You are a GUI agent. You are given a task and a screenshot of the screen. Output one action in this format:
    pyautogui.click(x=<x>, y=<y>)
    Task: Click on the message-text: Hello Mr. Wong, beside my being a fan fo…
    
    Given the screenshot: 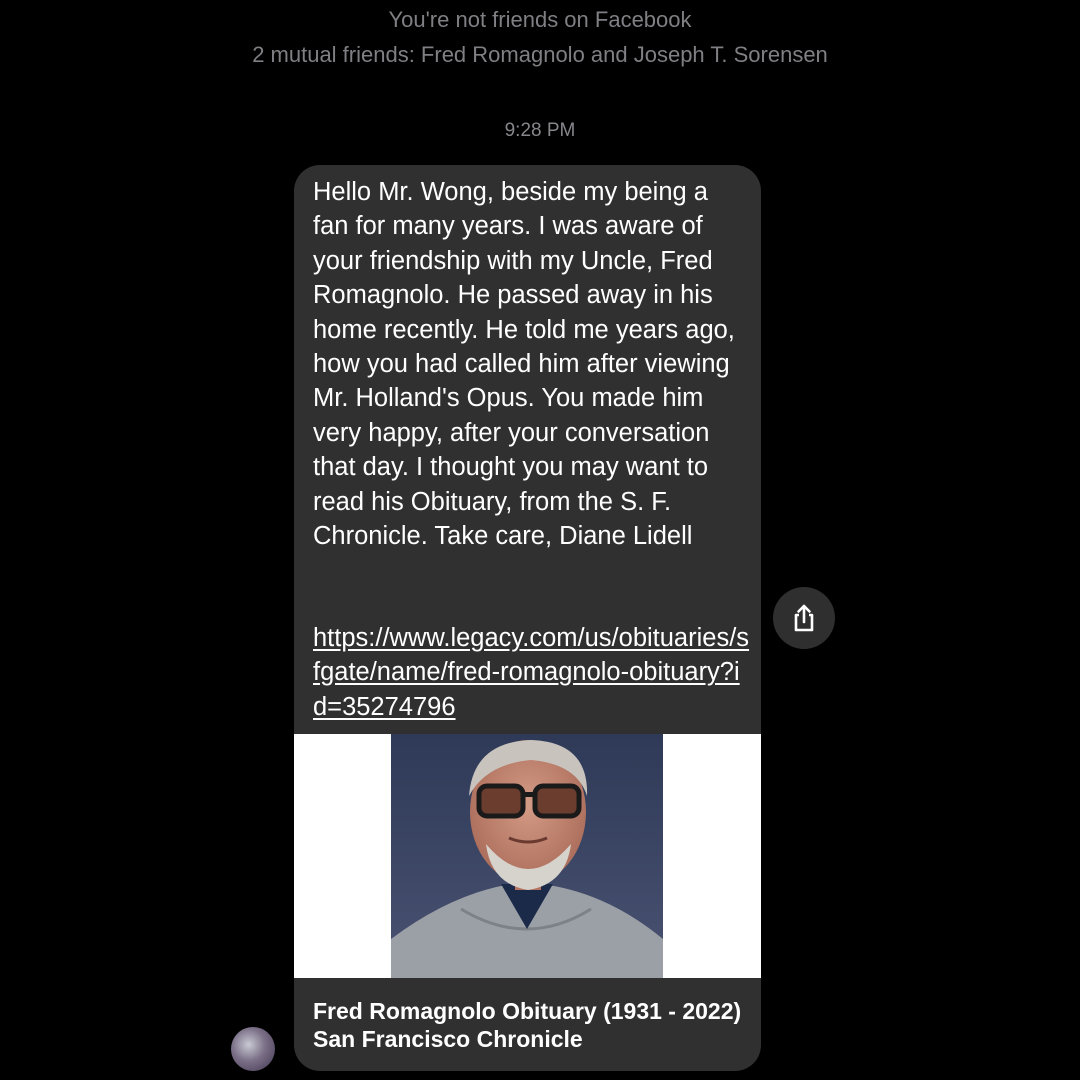 What is the action you would take?
    pyautogui.click(x=524, y=364)
    